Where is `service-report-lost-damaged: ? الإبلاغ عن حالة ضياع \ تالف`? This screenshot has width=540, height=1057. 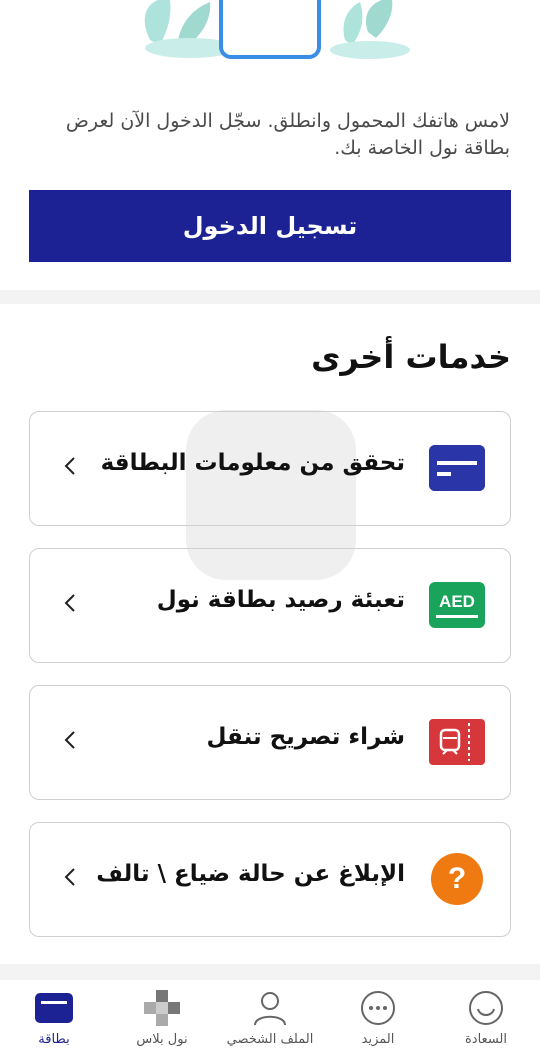 service-report-lost-damaged: ? الإبلاغ عن حالة ضياع \ تالف is located at coordinates (270, 879).